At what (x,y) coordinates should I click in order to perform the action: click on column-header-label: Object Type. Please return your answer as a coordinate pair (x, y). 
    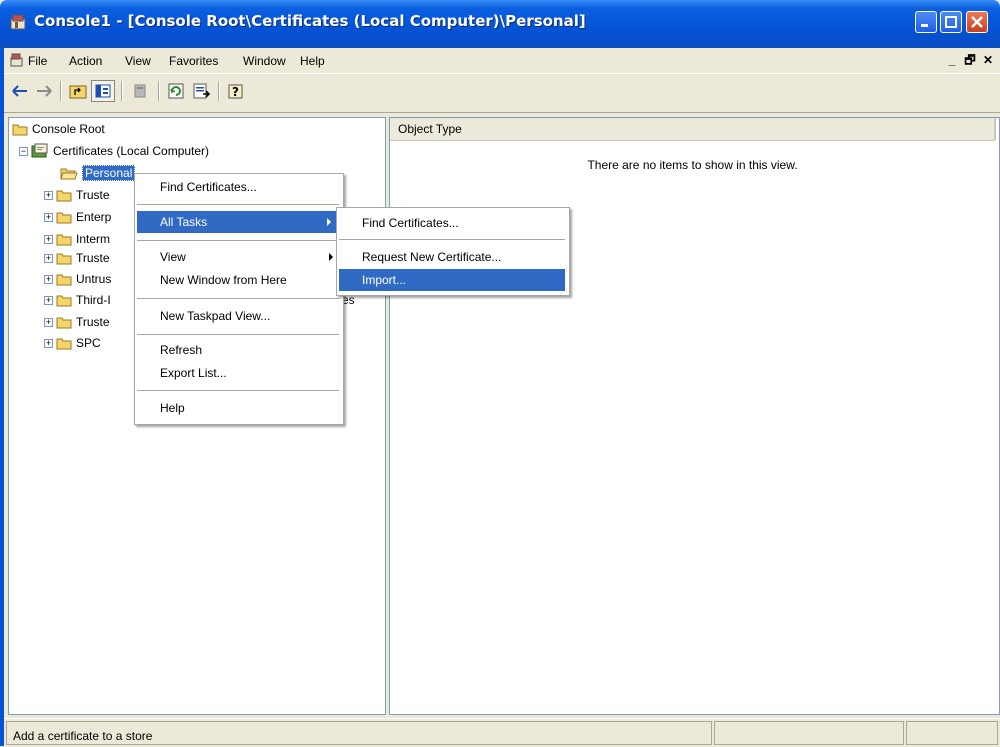
    Looking at the image, I should click on (430, 129).